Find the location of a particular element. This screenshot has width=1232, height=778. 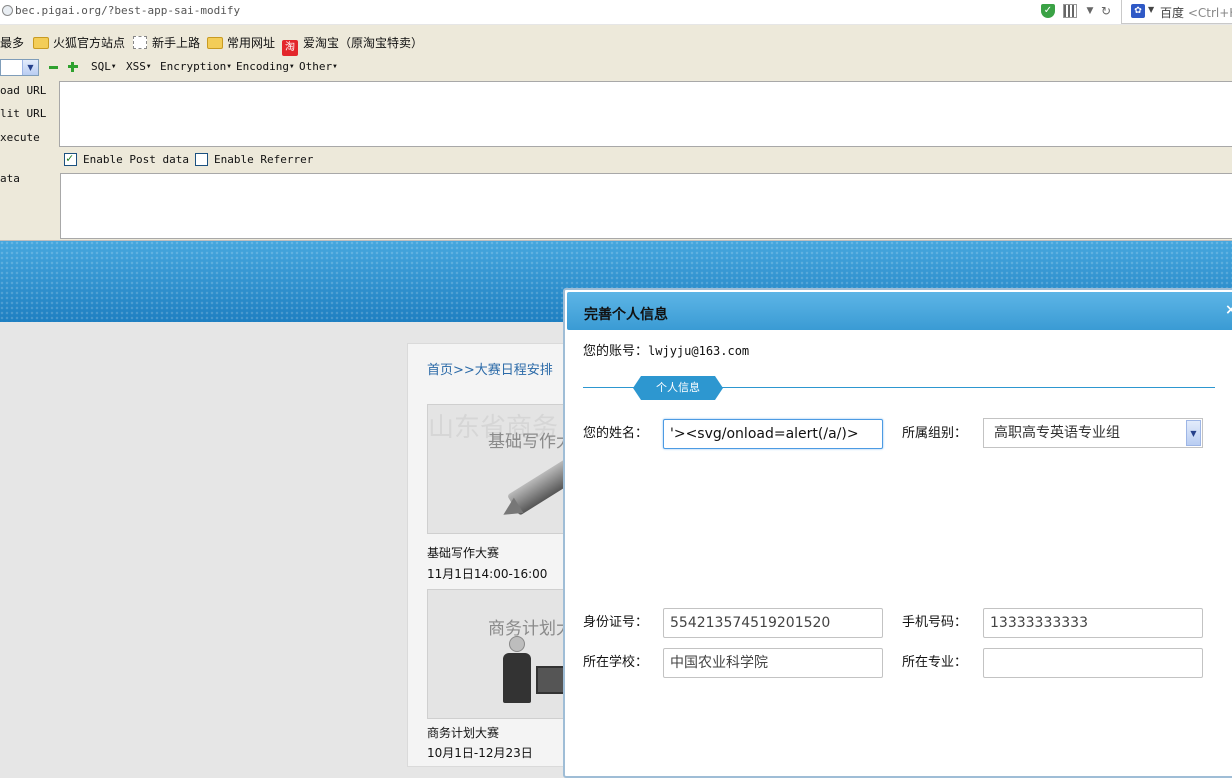

school-input: 中国农业科学院 is located at coordinates (773, 663).